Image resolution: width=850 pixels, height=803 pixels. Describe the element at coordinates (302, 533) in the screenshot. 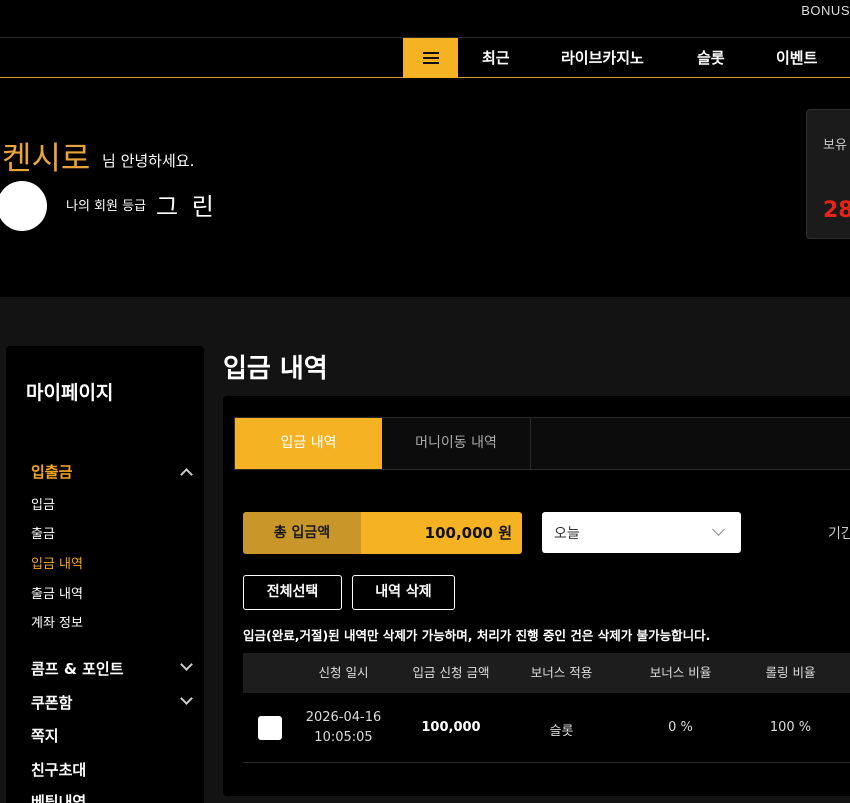

I see `total-deposit-label: 총 입금액` at that location.